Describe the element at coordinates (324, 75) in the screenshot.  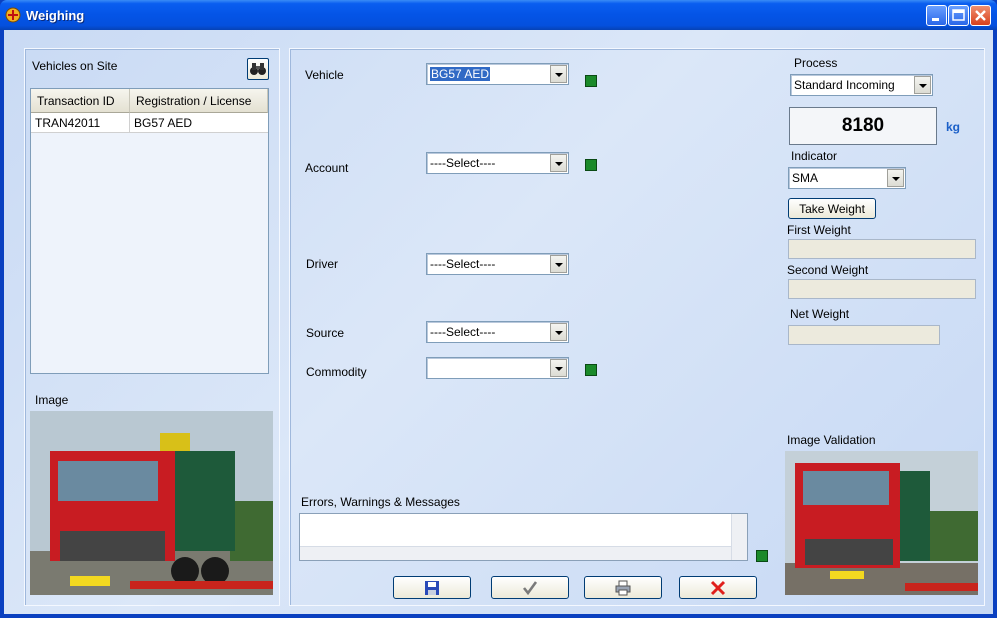
I see `vehicle-label: Vehicle` at that location.